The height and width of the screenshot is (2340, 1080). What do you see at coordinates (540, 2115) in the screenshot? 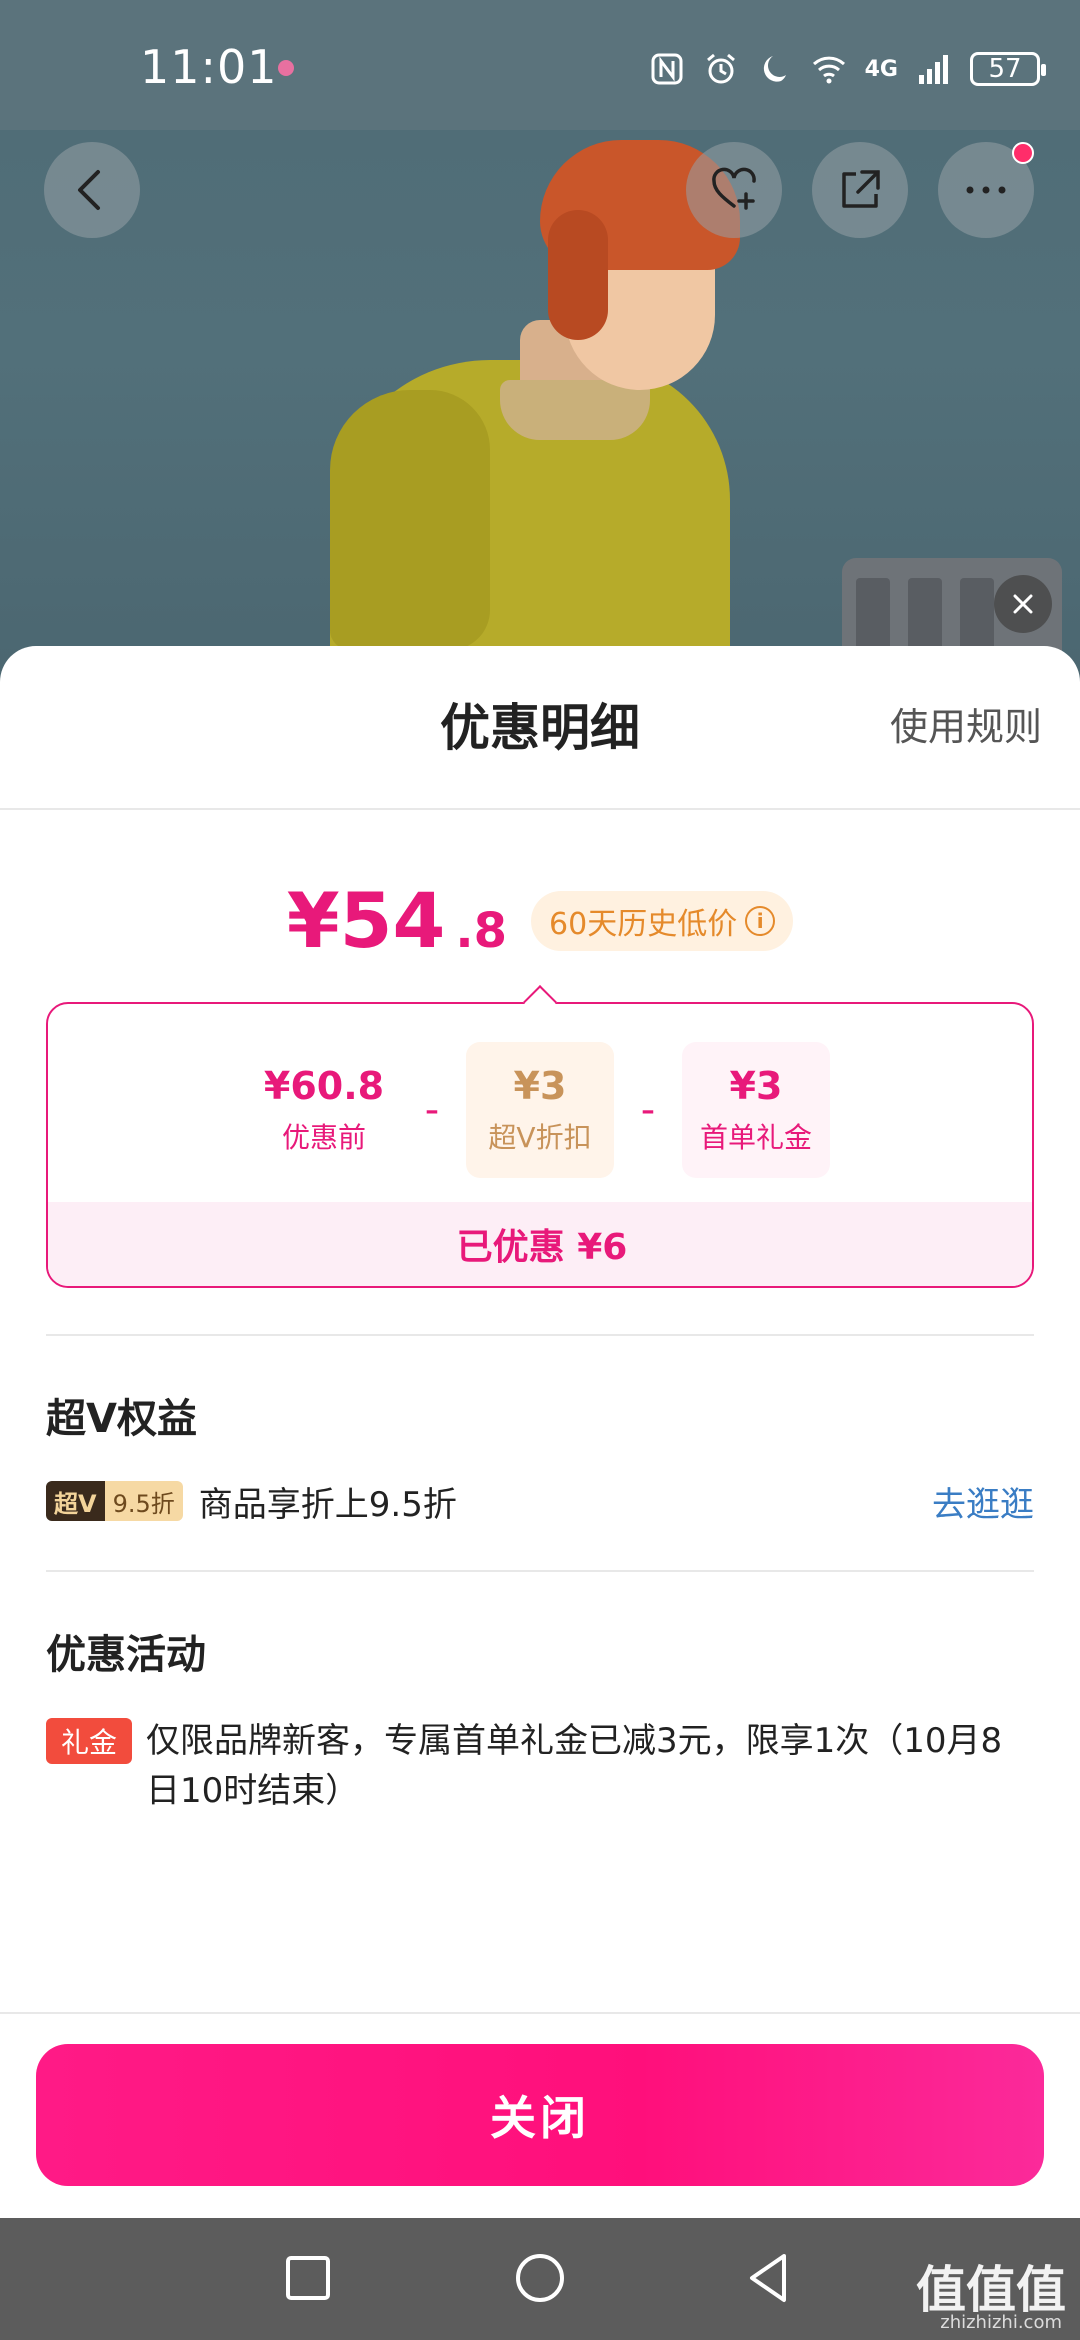
I see `close-button: 关闭` at bounding box center [540, 2115].